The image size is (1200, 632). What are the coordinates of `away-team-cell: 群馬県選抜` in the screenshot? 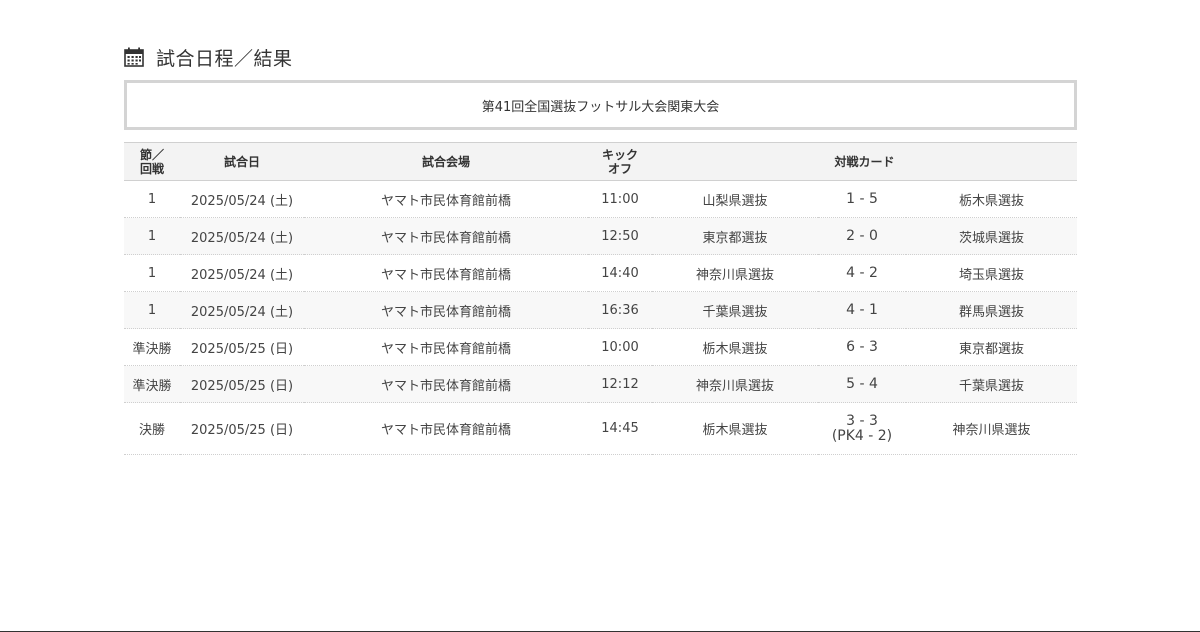 It's located at (992, 310).